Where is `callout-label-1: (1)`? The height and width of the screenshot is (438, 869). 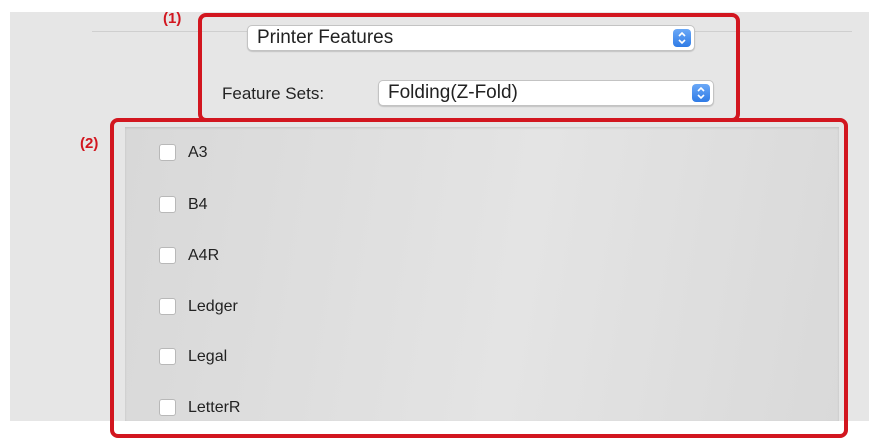 callout-label-1: (1) is located at coordinates (172, 18).